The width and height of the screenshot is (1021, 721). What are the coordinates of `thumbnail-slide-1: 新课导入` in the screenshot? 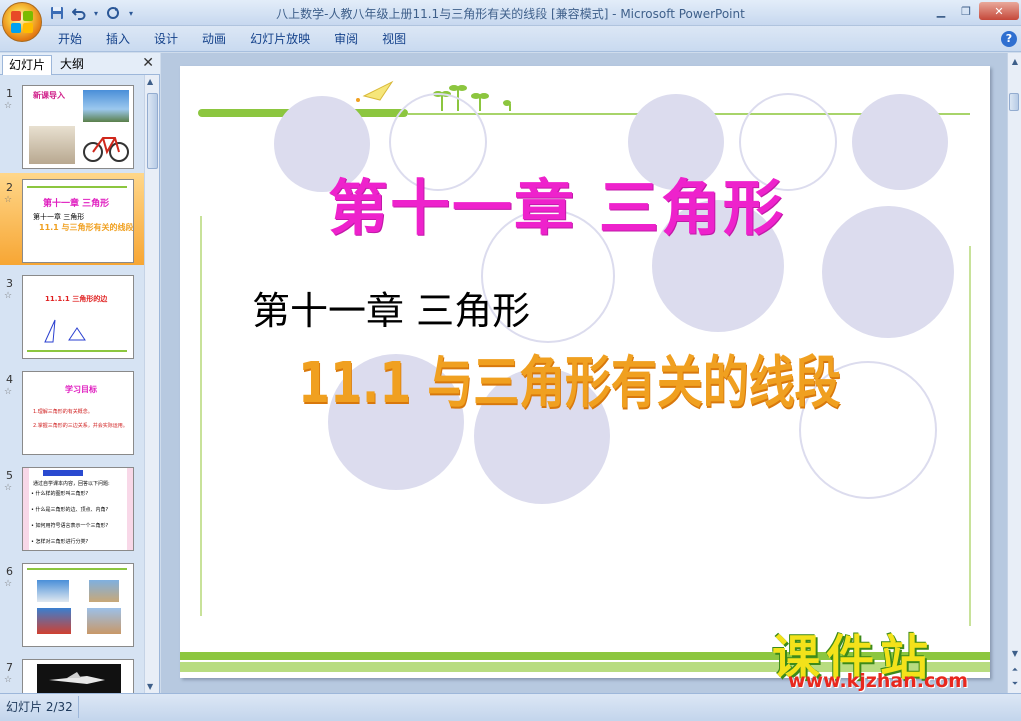 It's located at (78, 127).